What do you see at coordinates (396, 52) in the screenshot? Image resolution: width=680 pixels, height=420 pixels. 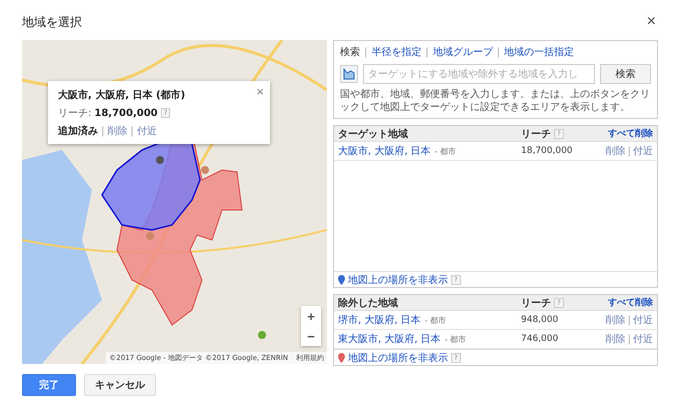 I see `search-tab: 半径を指定` at bounding box center [396, 52].